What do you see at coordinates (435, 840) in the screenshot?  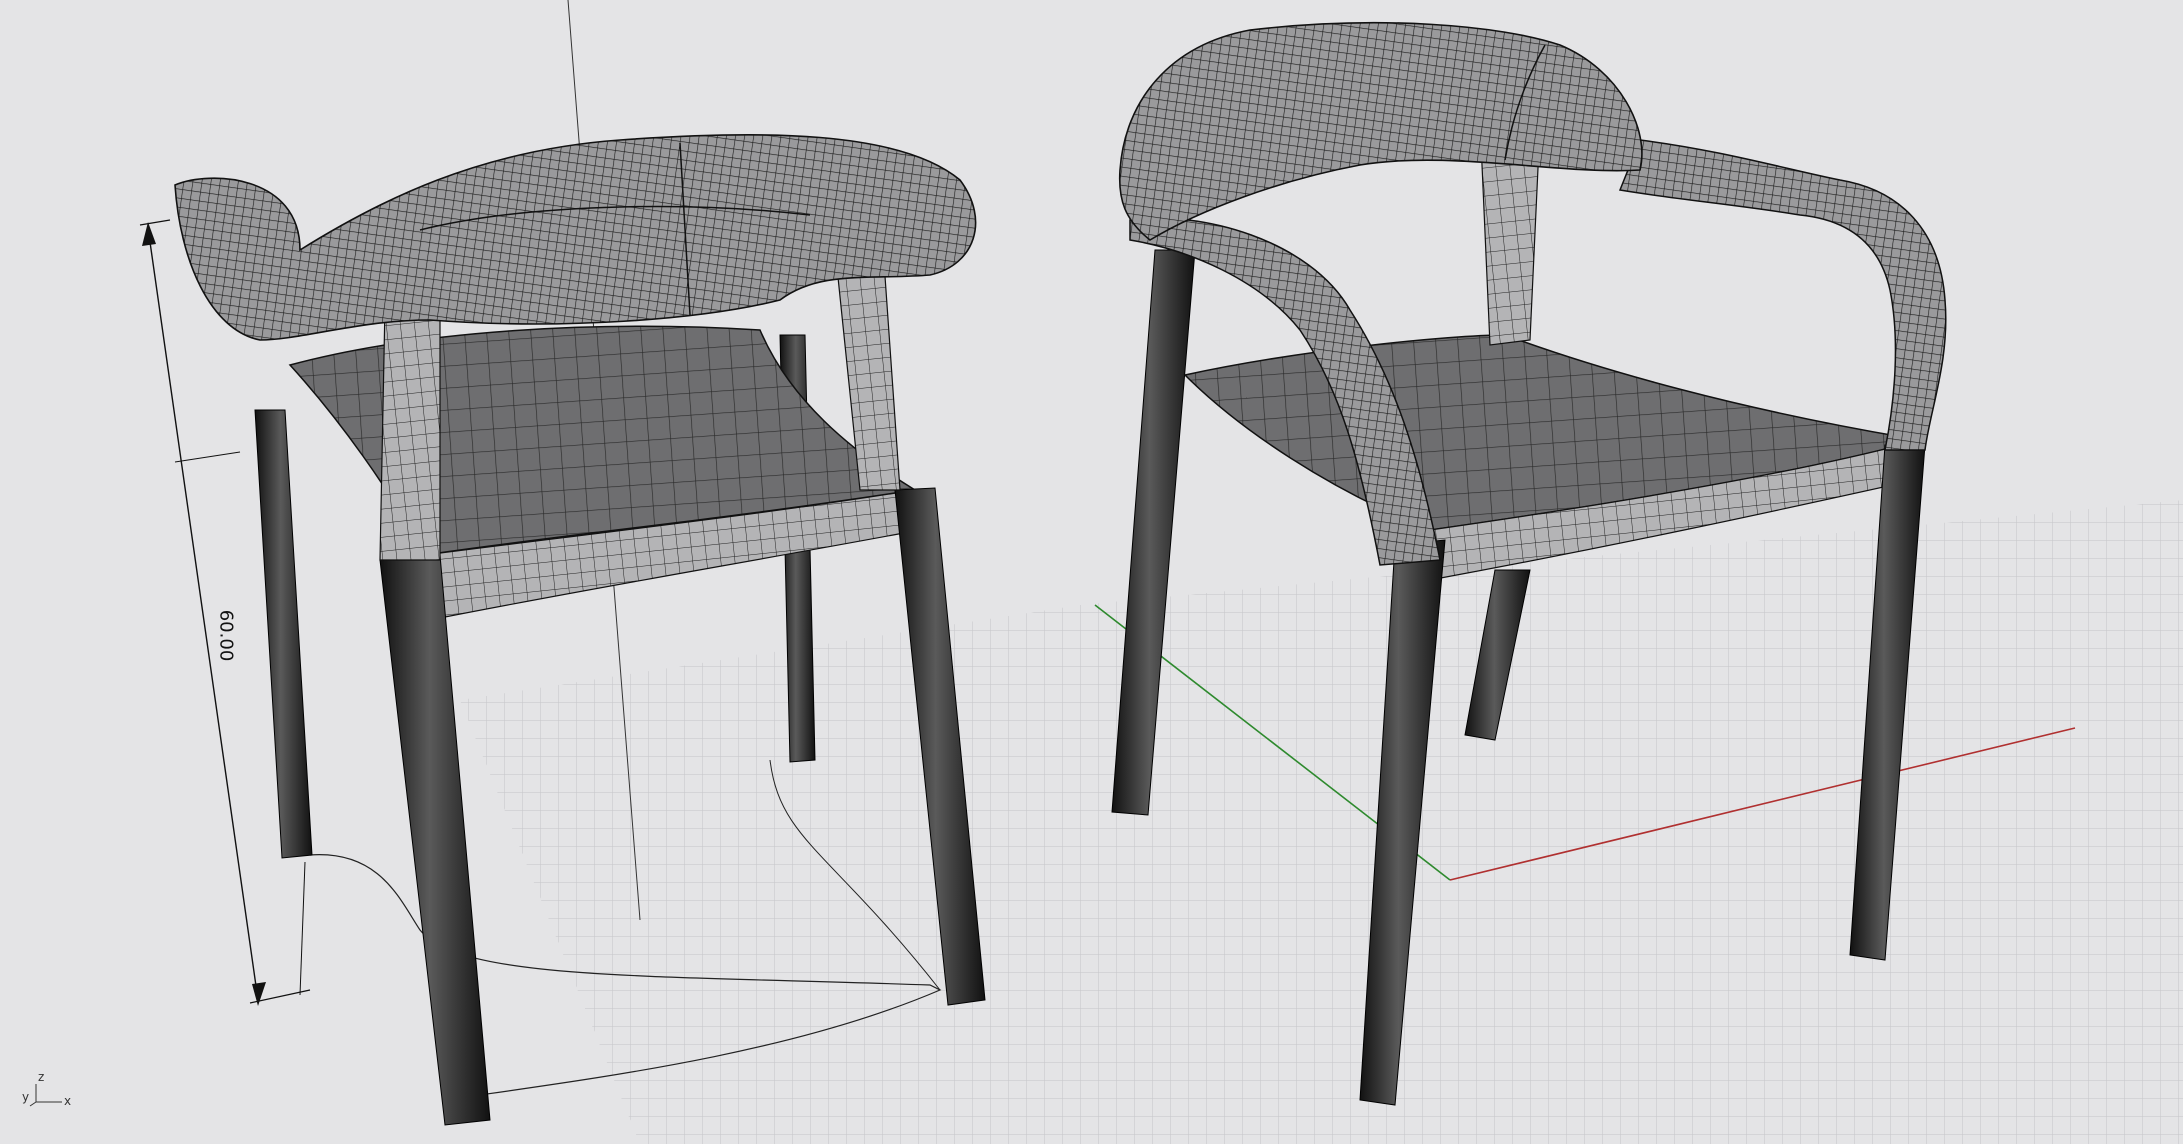 I see `front-left-leg` at bounding box center [435, 840].